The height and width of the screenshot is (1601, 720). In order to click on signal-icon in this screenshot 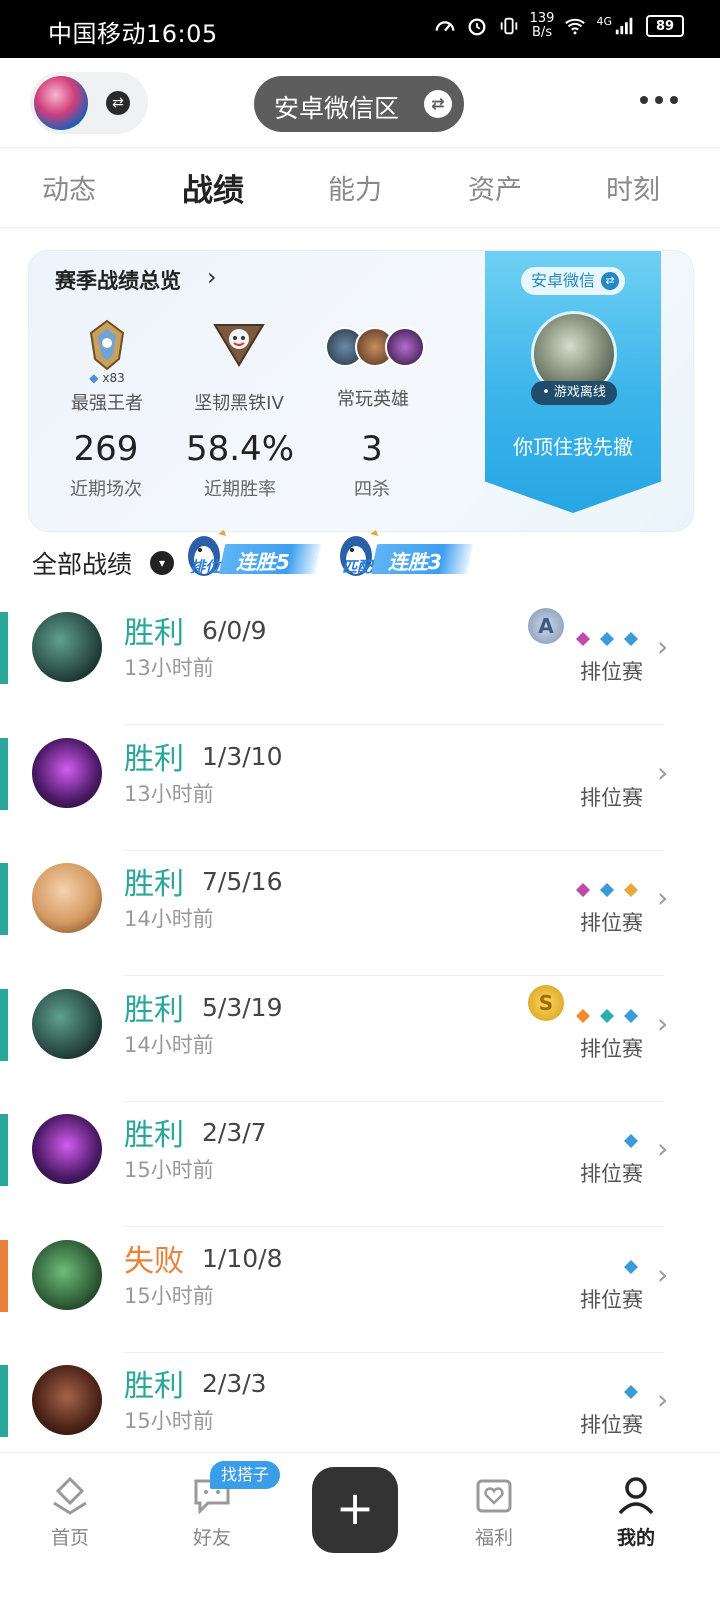, I will do `click(624, 26)`.